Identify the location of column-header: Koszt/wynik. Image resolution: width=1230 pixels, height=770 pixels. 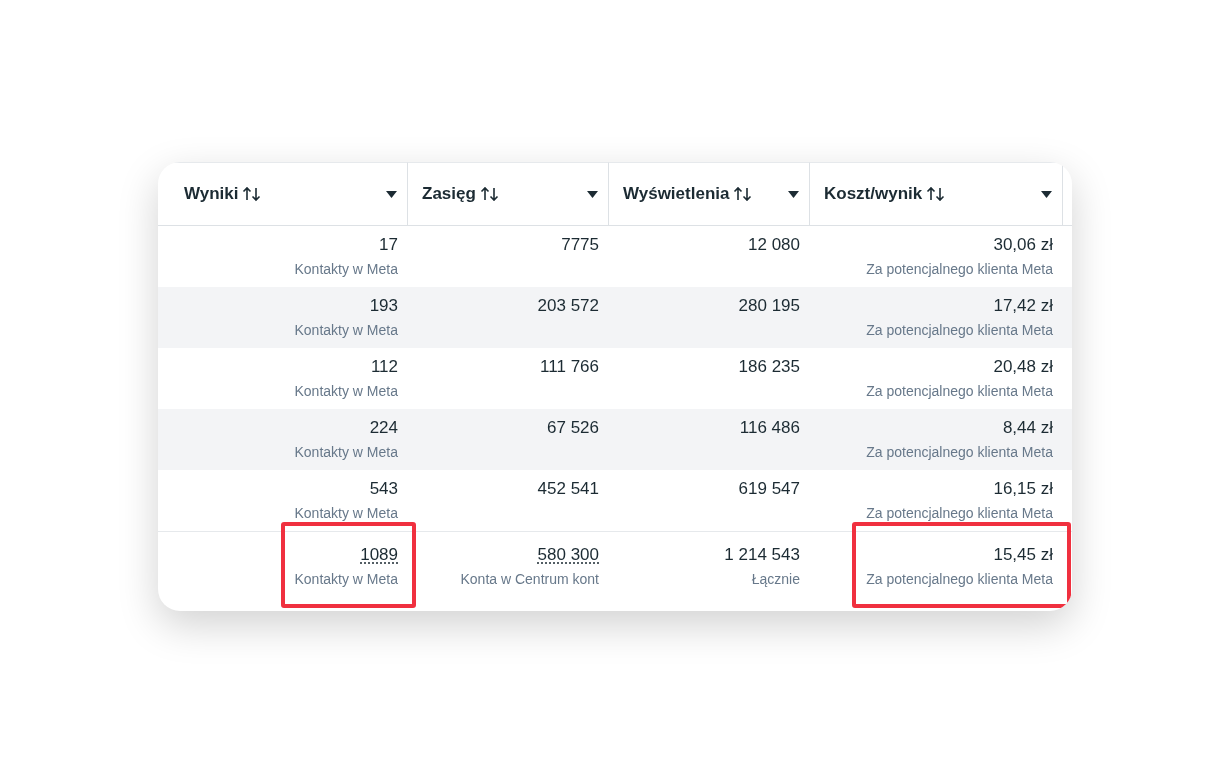
(873, 194).